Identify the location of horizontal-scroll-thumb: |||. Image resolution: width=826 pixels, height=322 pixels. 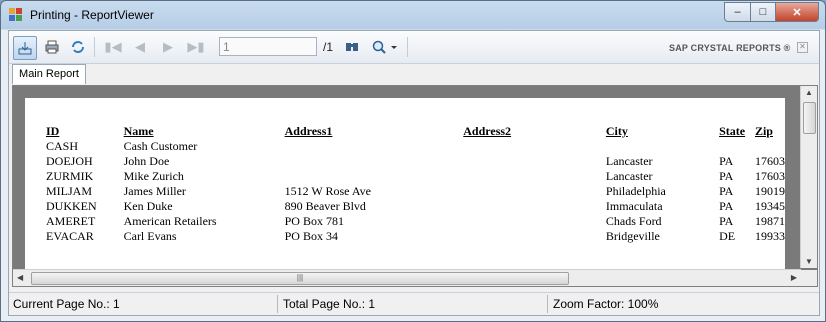
(300, 278).